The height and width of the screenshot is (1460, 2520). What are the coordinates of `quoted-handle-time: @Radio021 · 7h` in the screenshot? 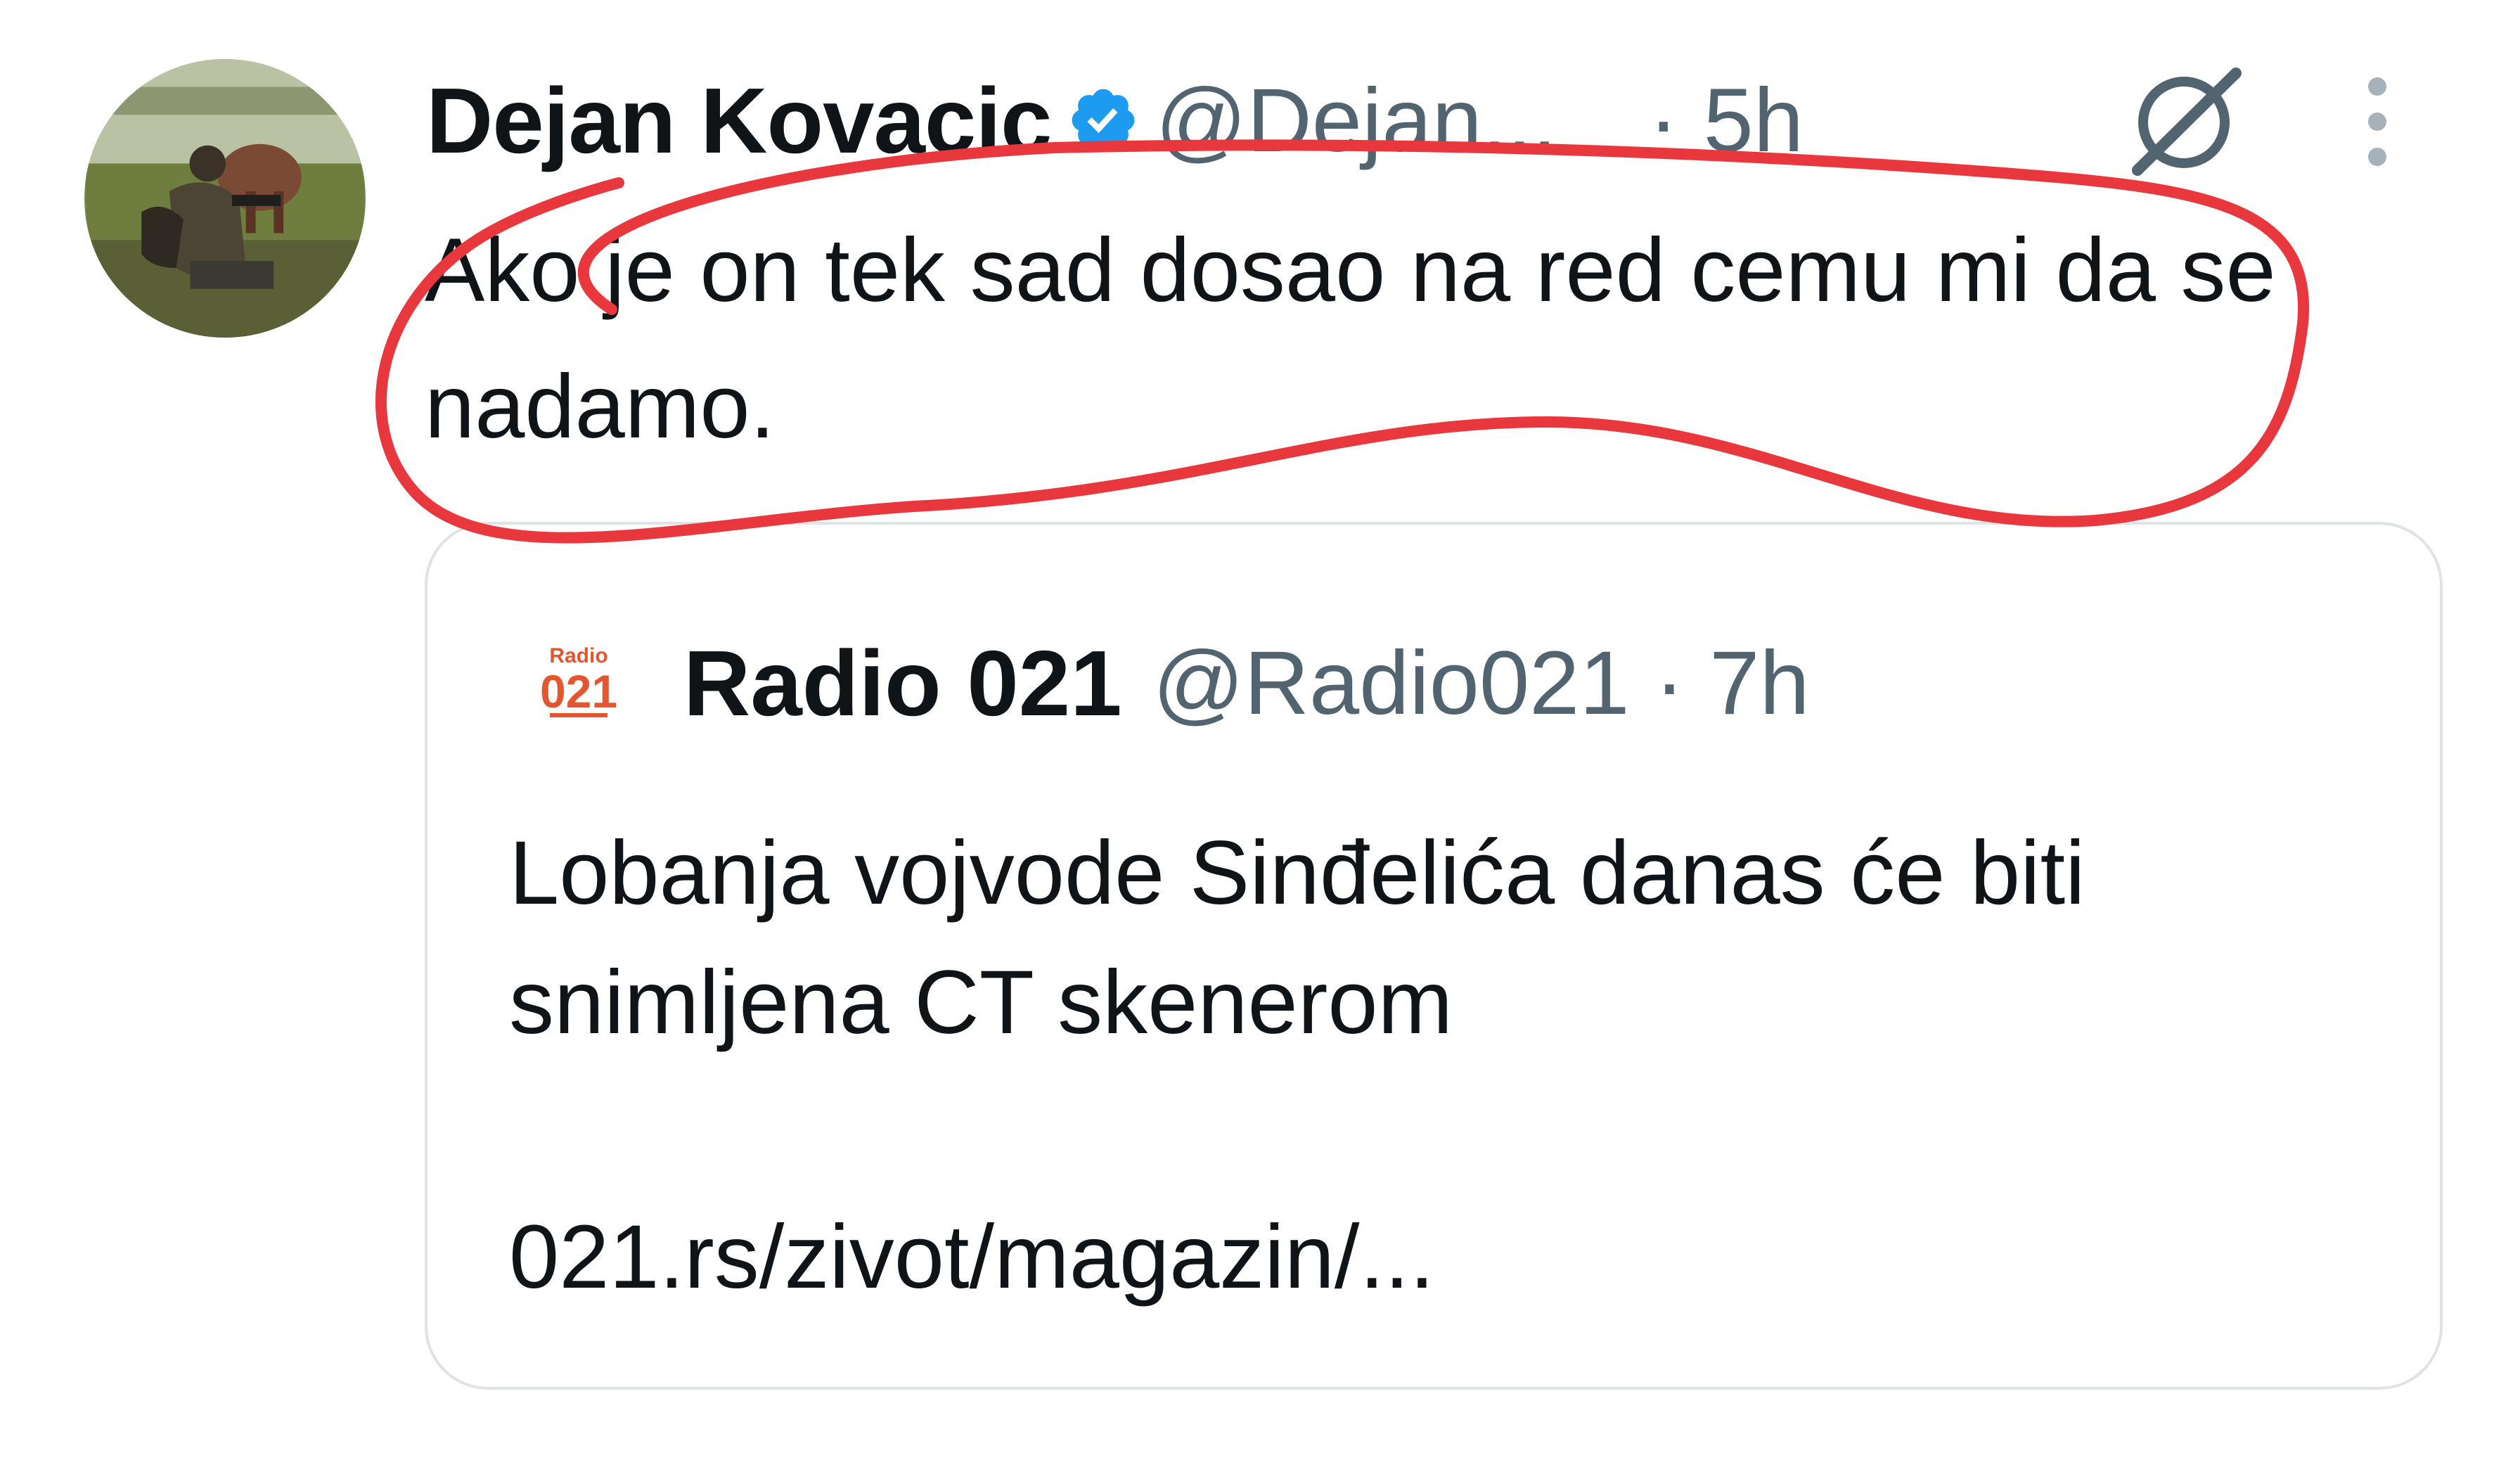 It's located at (1481, 683).